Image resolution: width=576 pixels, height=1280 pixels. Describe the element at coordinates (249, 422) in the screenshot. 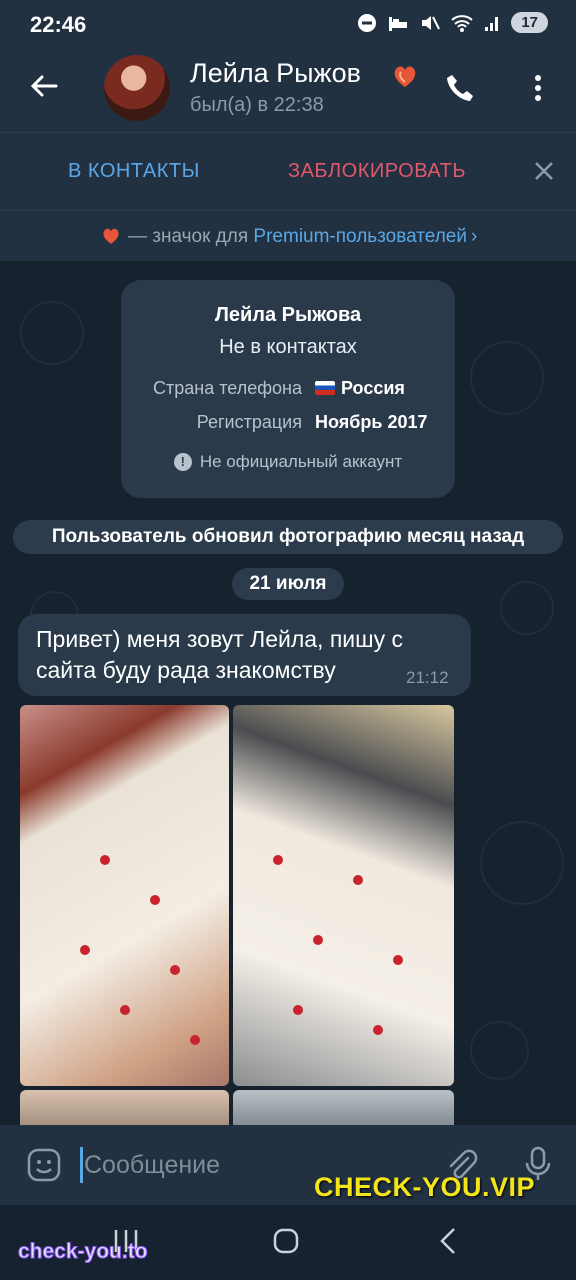

I see `registration-label: Регистрация` at that location.